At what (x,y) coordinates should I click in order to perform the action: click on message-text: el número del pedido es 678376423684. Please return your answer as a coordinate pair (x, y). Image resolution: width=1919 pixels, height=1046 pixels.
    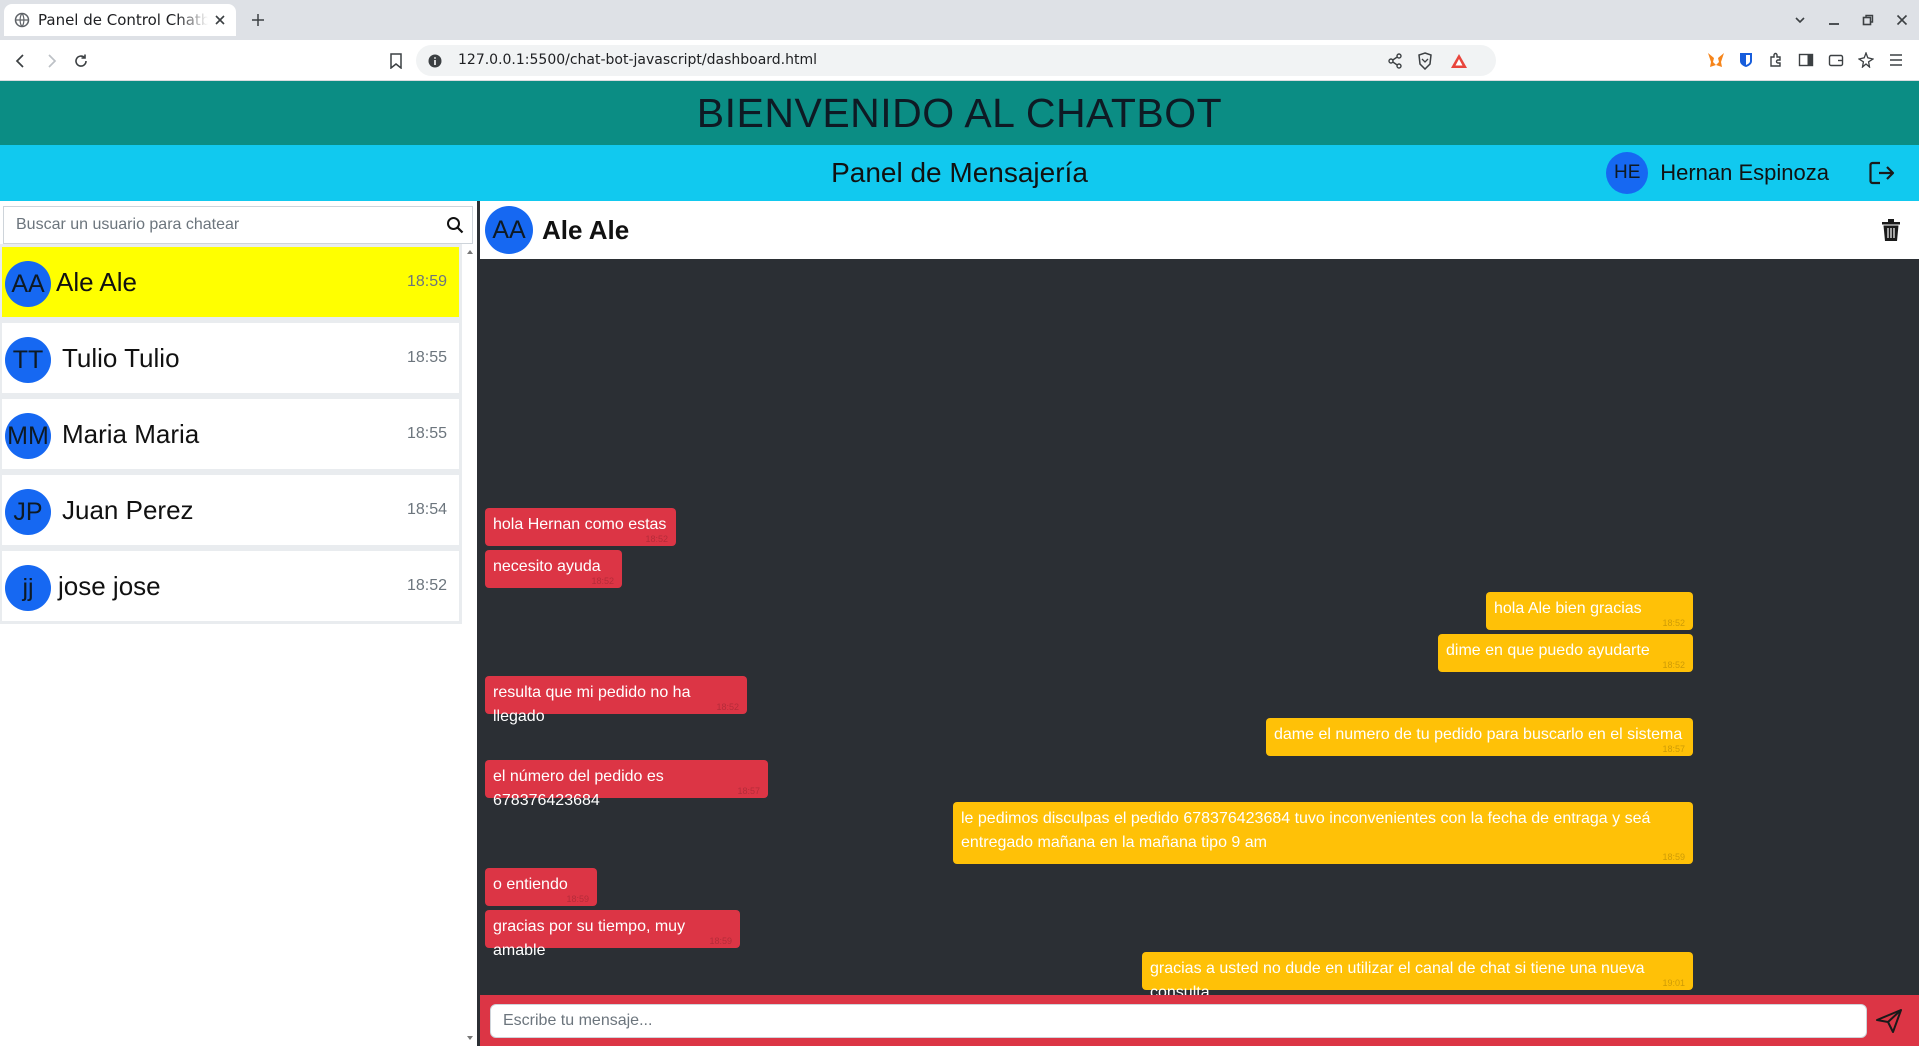
    Looking at the image, I should click on (578, 788).